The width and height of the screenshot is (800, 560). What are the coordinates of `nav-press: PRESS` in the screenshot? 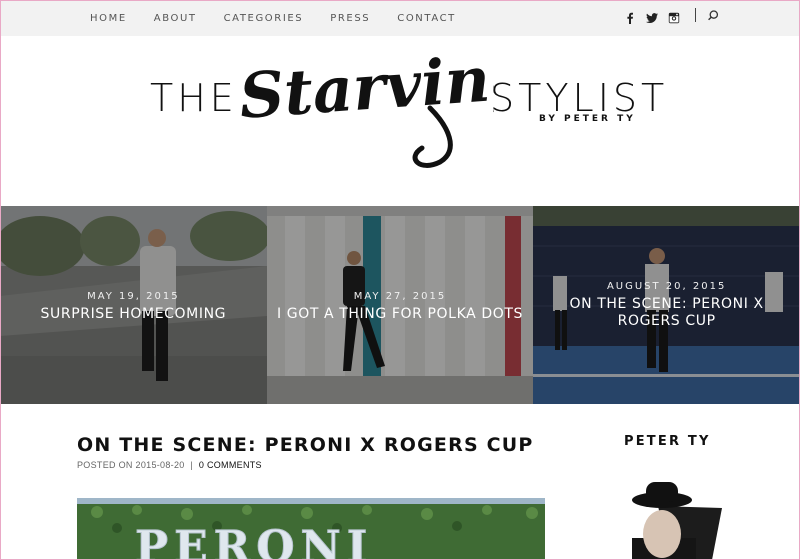 It's located at (350, 18).